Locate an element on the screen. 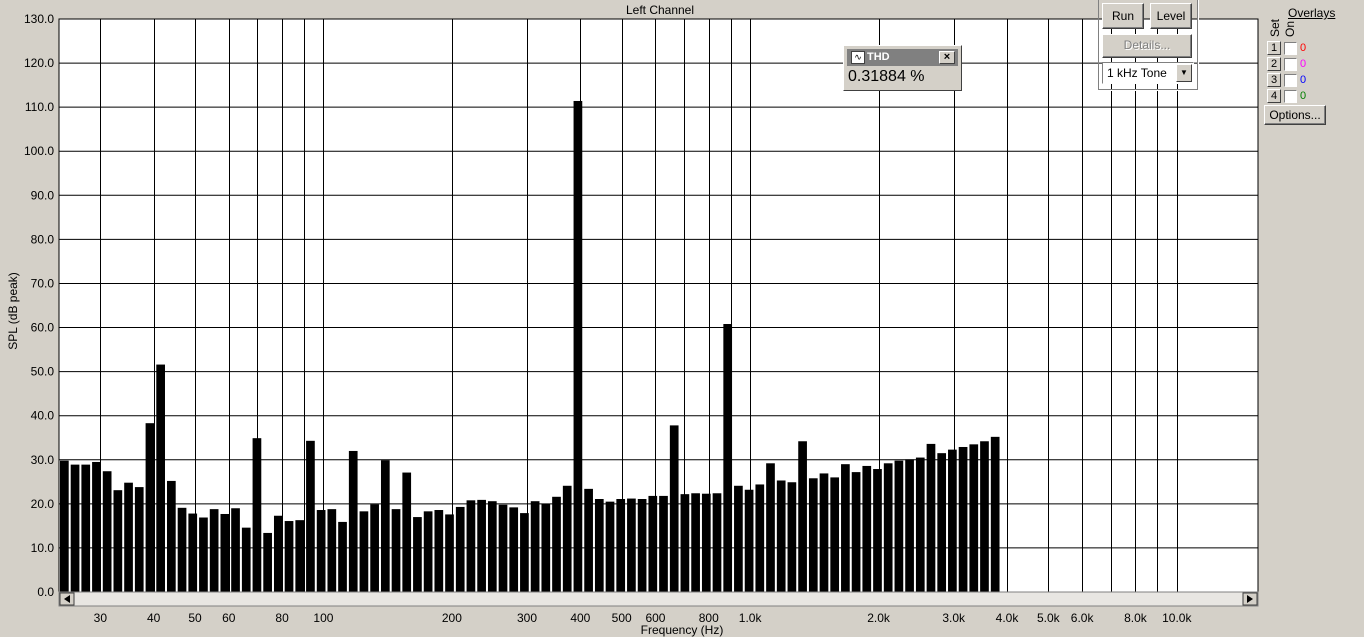  chart-title: Left Channel is located at coordinates (660, 10).